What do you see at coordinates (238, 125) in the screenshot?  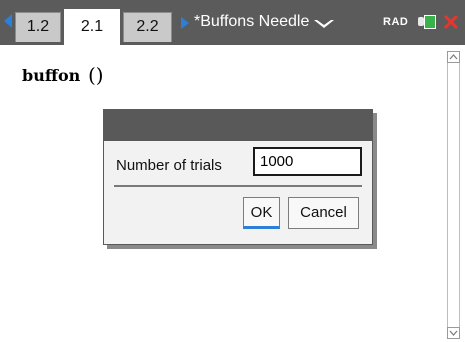 I see `dialog-title-bar` at bounding box center [238, 125].